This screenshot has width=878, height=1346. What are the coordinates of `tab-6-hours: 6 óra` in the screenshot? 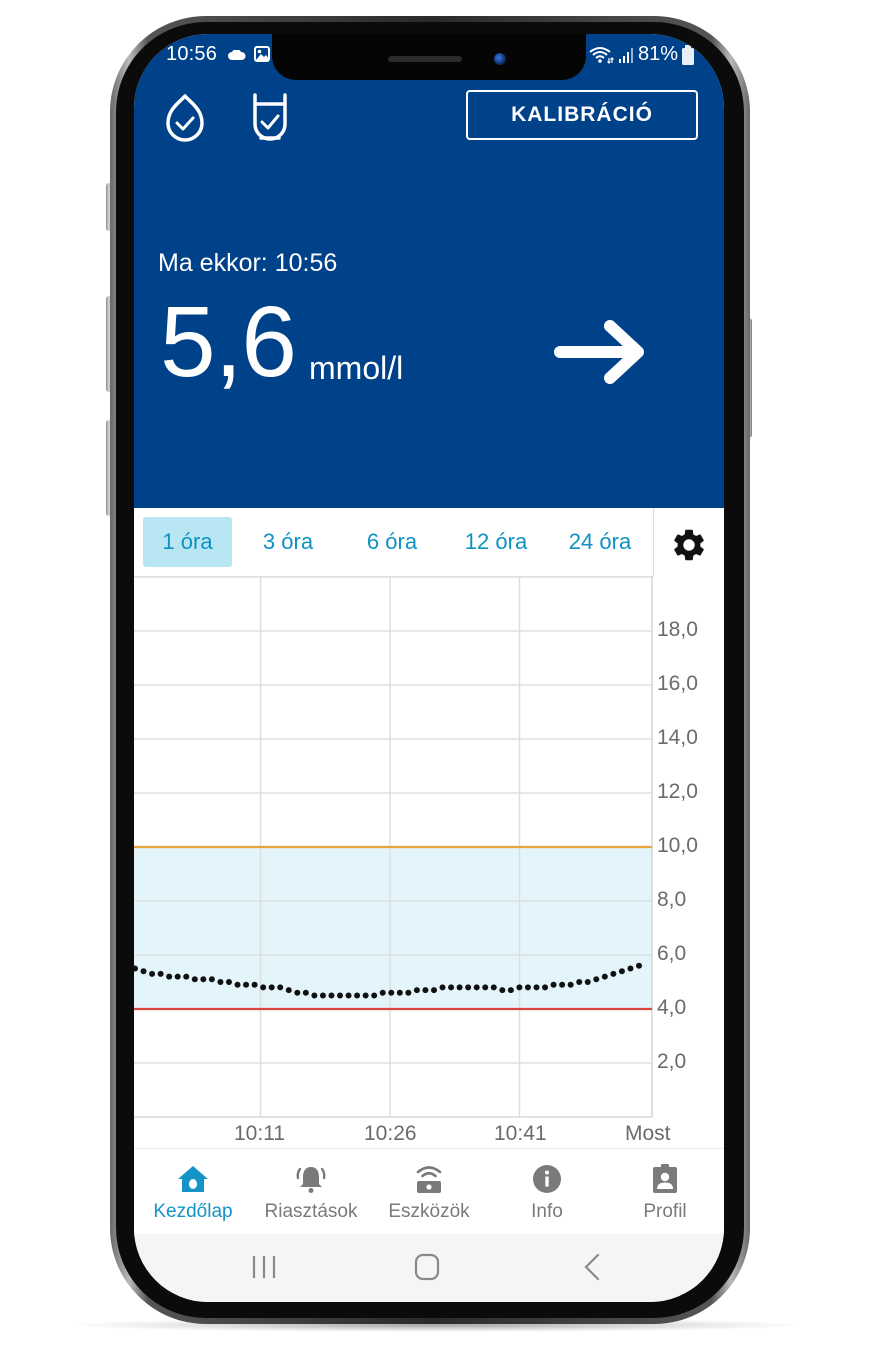 It's located at (392, 542).